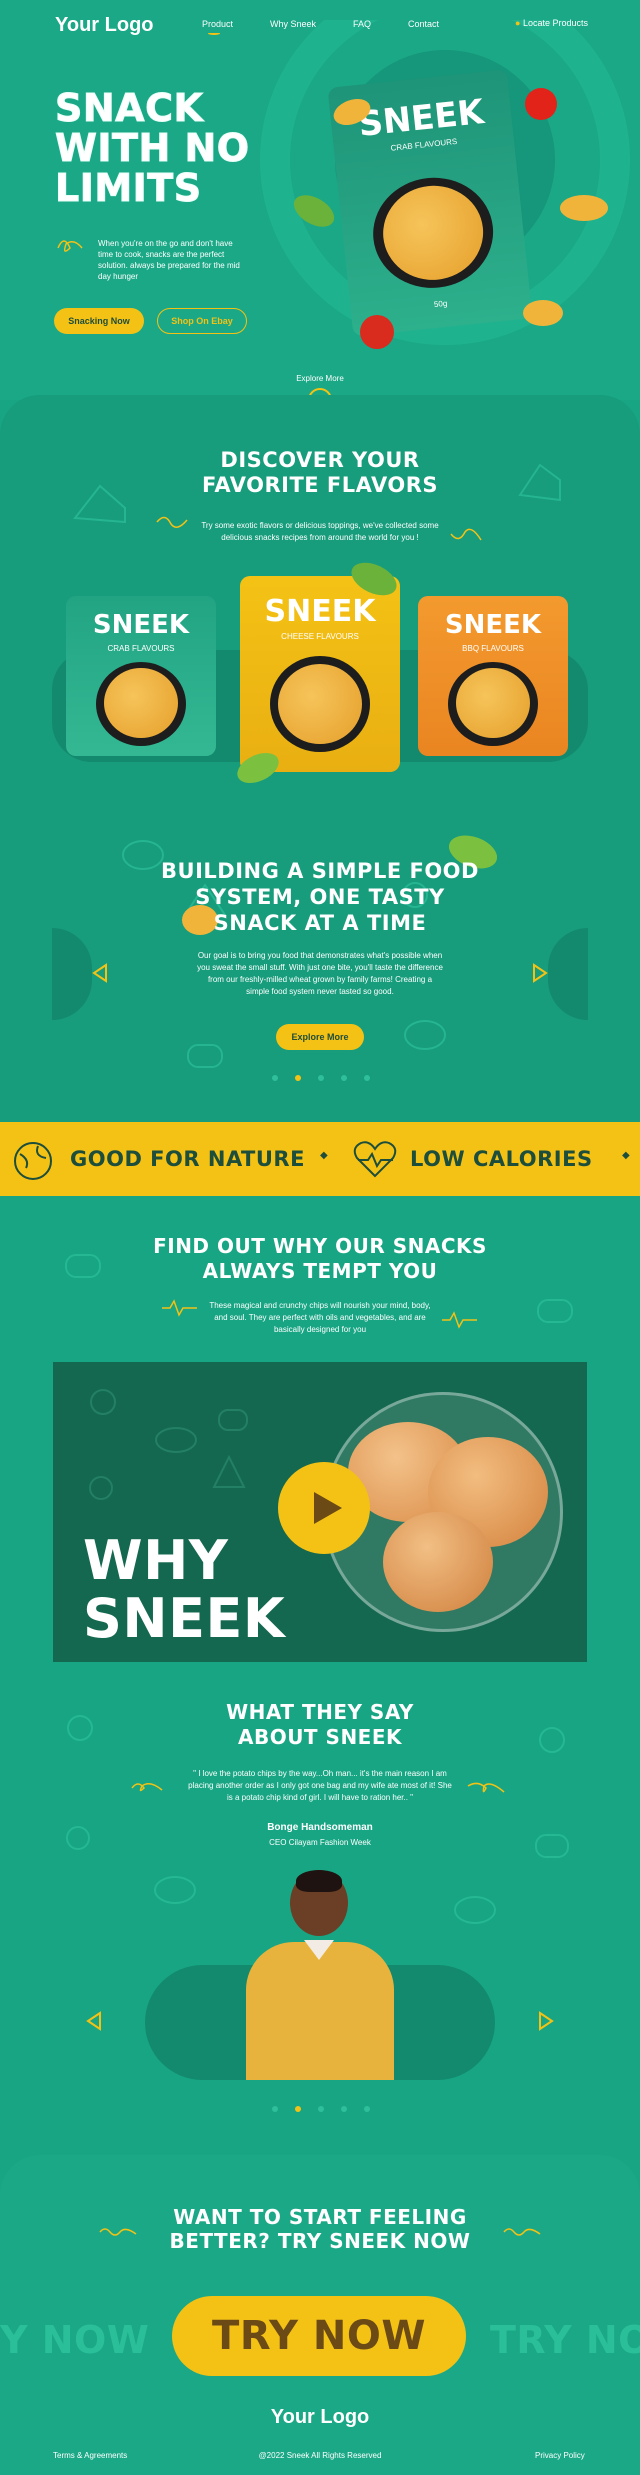 The image size is (640, 2475). What do you see at coordinates (440, 304) in the screenshot?
I see `bag-weight: 50g` at bounding box center [440, 304].